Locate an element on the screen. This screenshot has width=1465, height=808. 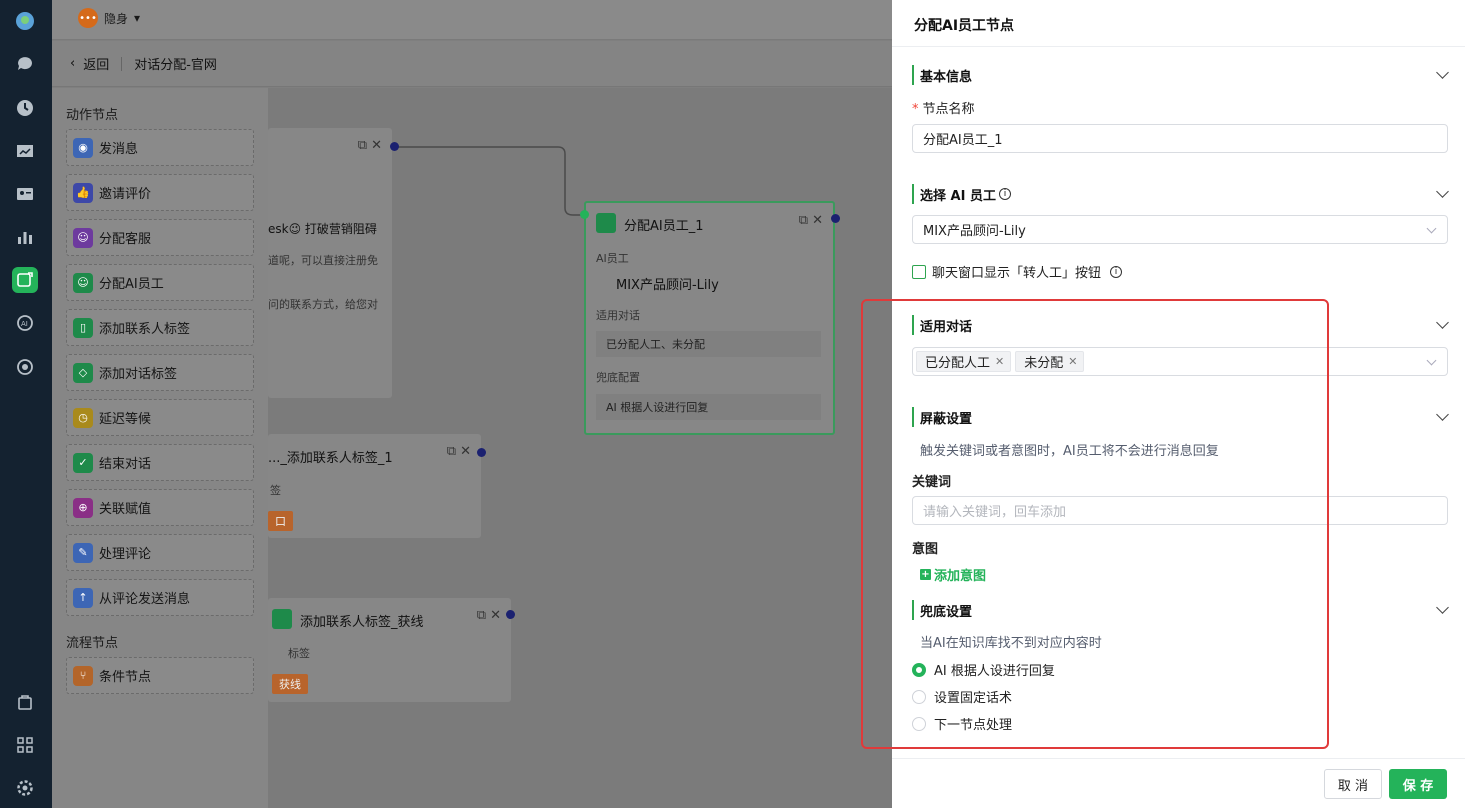
palette-item-add-dialog-tag: ◇ 添加对话标签 is located at coordinates (160, 372).